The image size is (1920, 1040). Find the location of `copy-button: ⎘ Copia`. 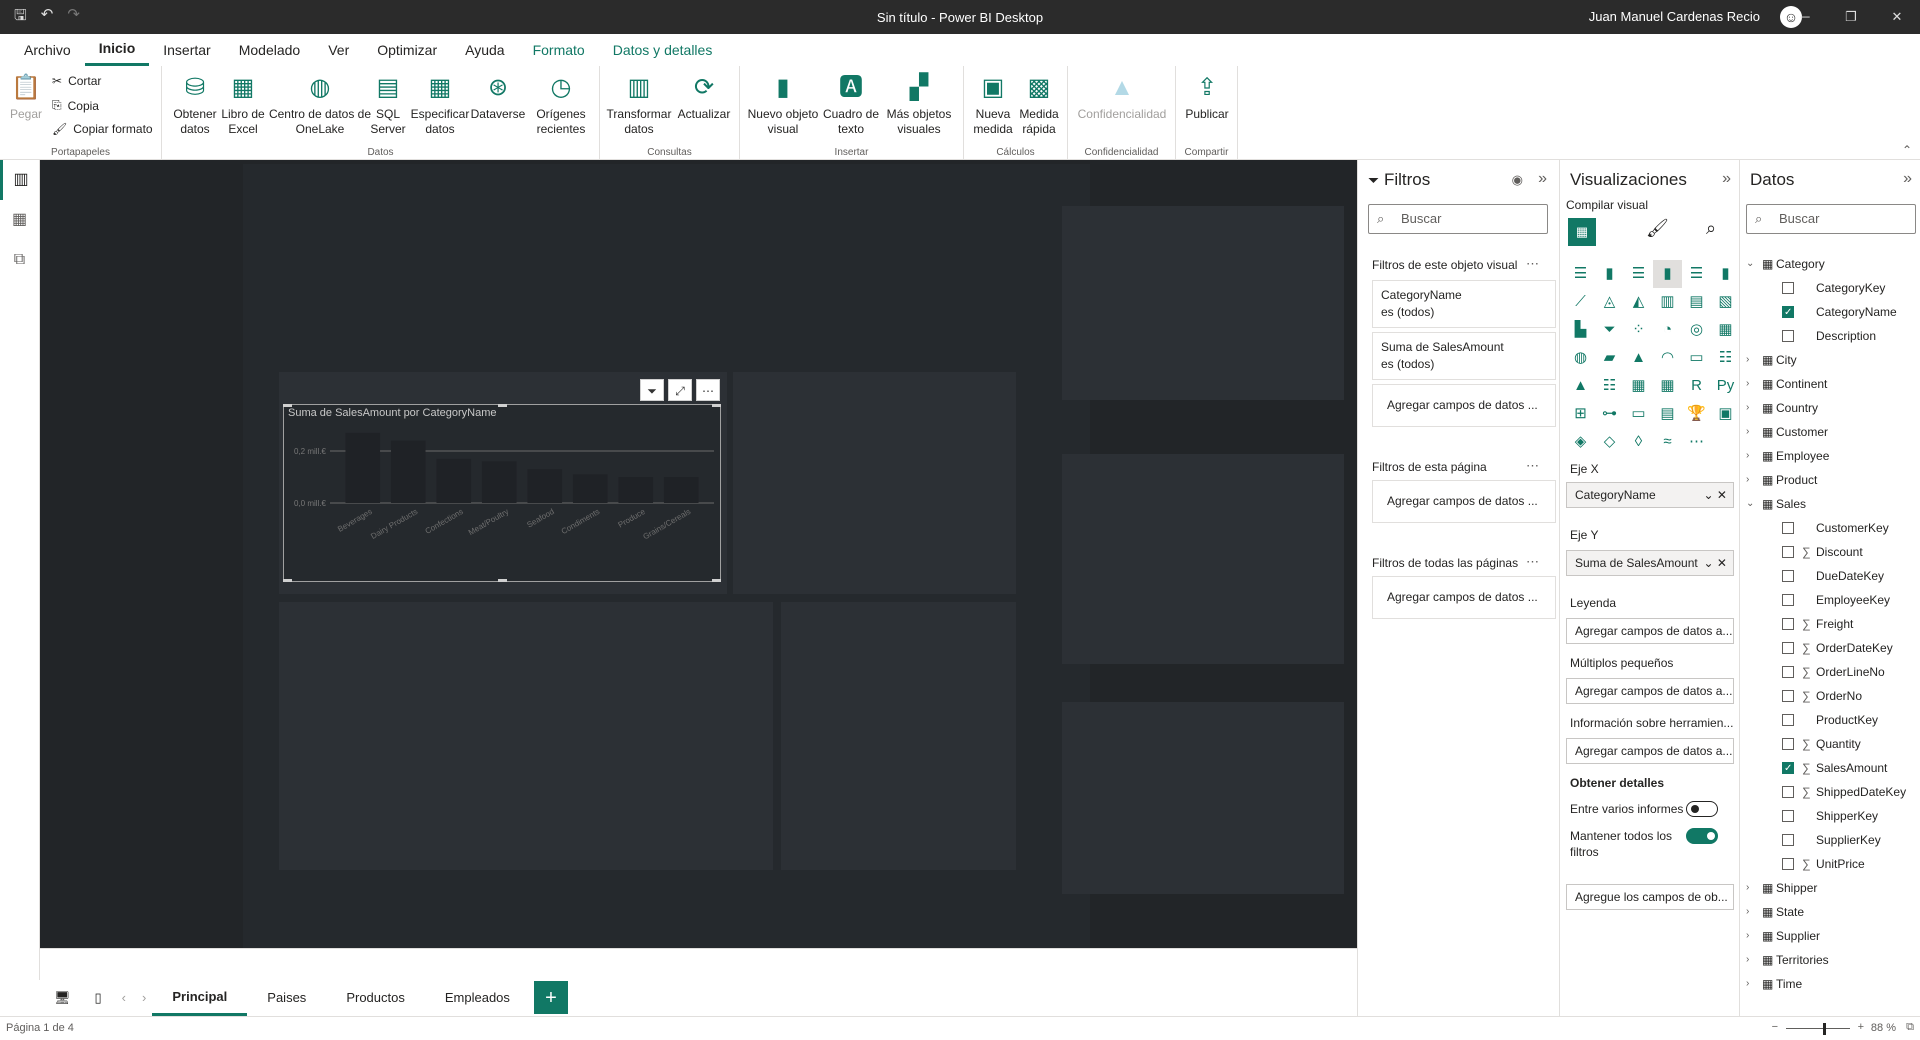

copy-button: ⎘ Copia is located at coordinates (75, 105).